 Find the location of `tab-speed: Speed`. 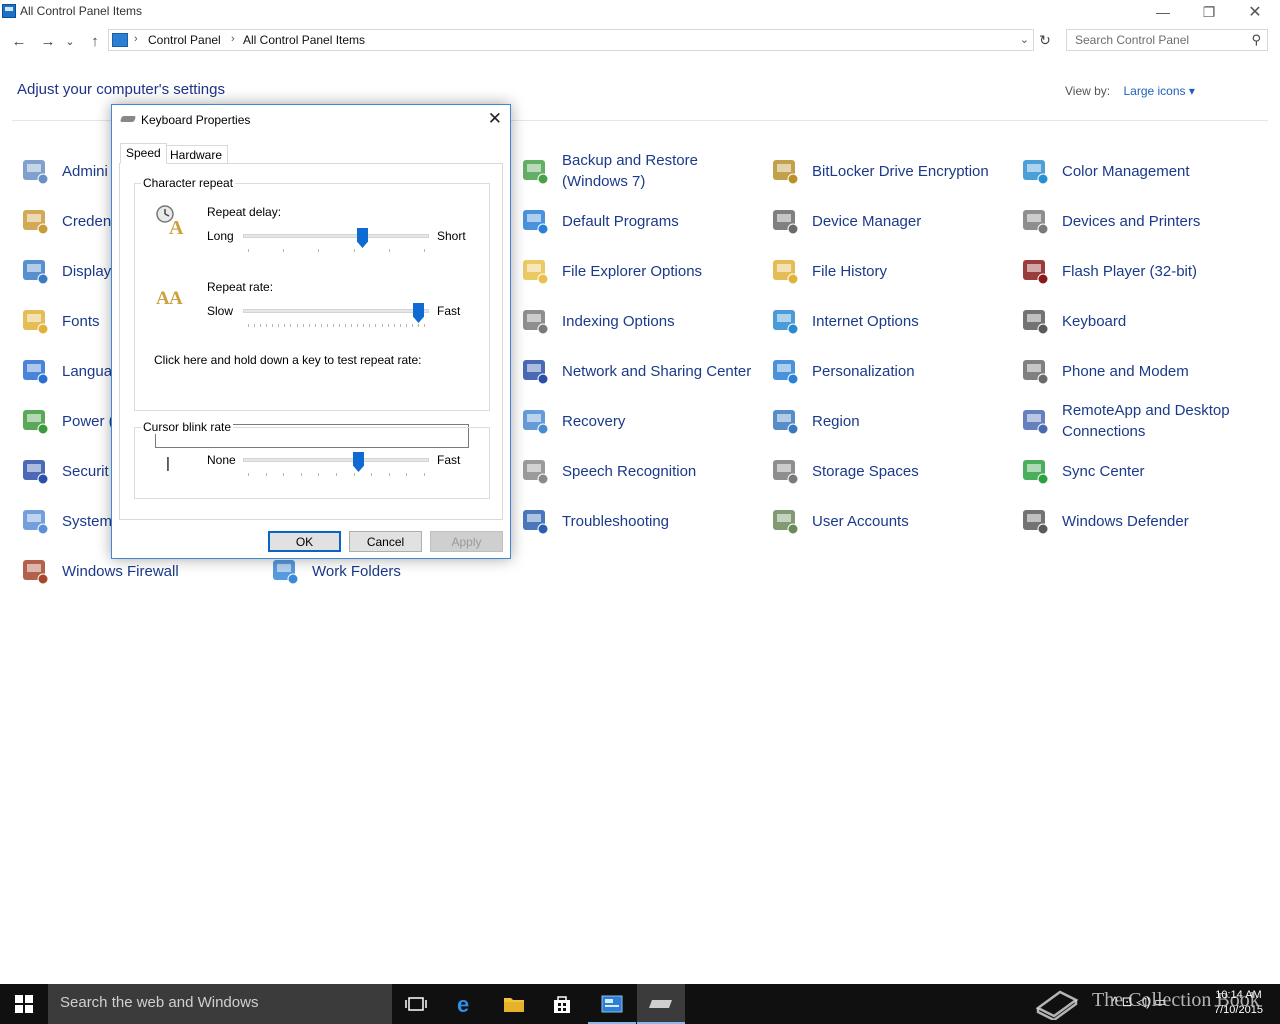

tab-speed: Speed is located at coordinates (143, 153).